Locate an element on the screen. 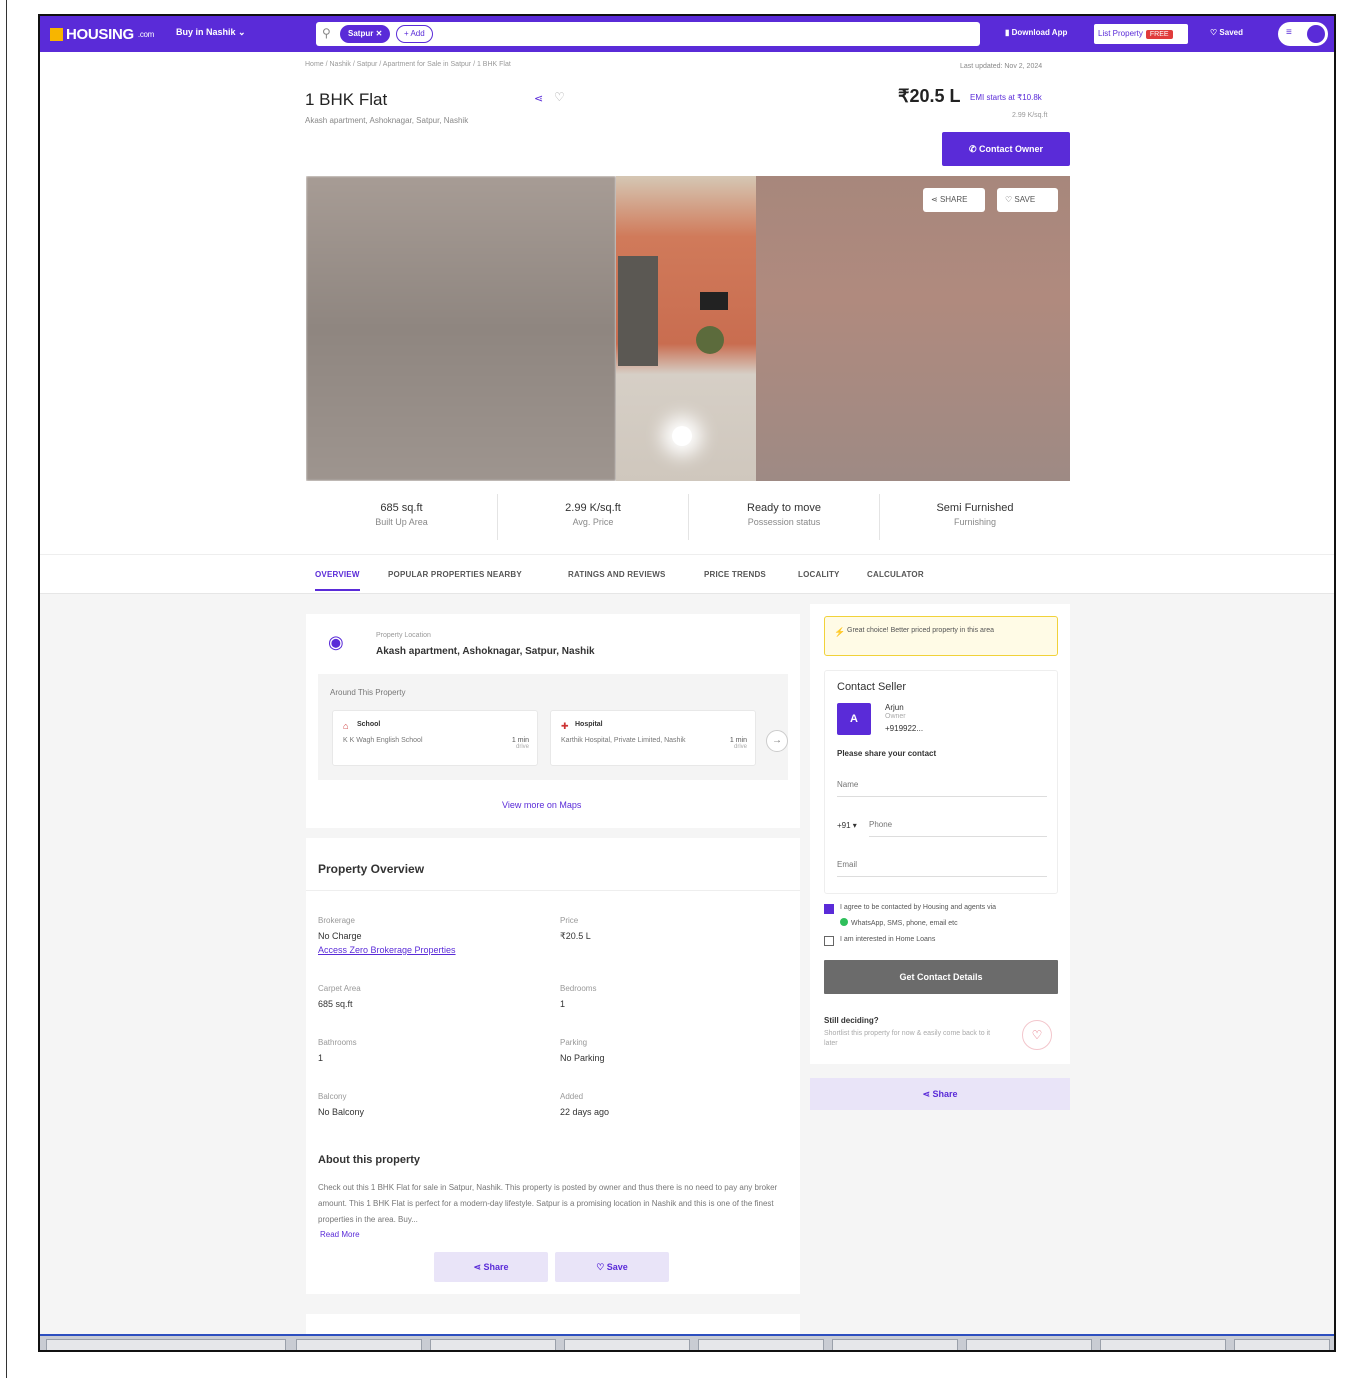 Image resolution: width=1355 pixels, height=1378 pixels. photo-gallery: ⋖ SHARE ♡ SAVE is located at coordinates (688, 328).